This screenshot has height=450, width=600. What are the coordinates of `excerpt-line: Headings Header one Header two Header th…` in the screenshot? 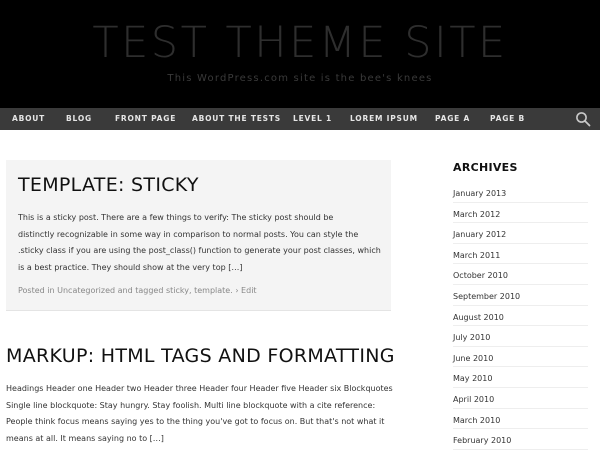 It's located at (199, 388).